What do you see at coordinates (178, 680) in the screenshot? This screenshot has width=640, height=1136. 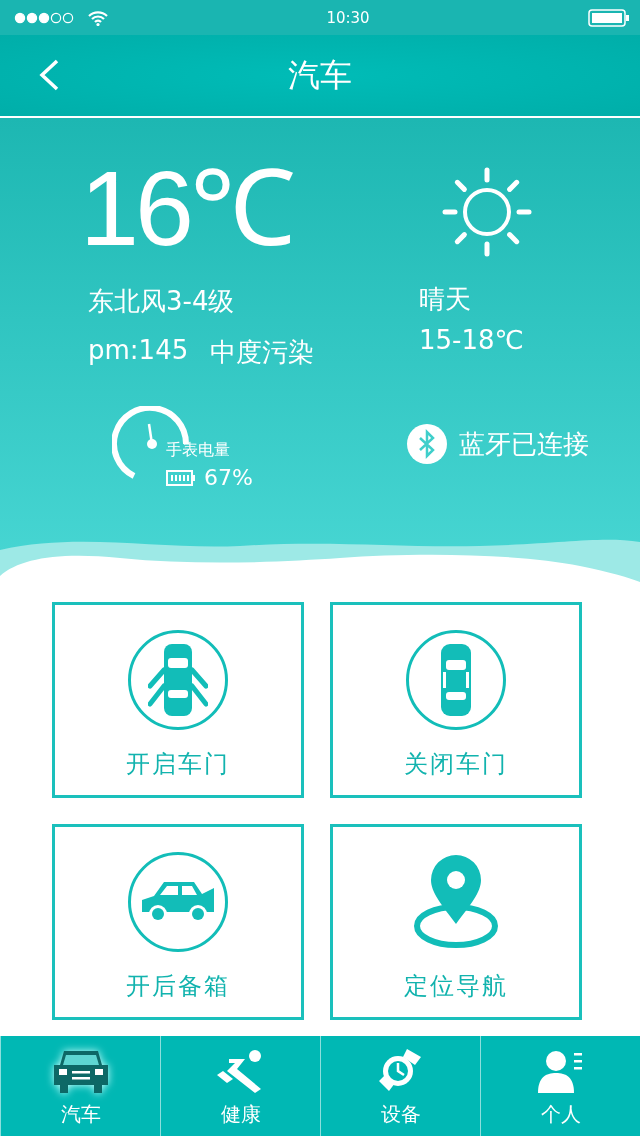 I see `car-open-doors-icon` at bounding box center [178, 680].